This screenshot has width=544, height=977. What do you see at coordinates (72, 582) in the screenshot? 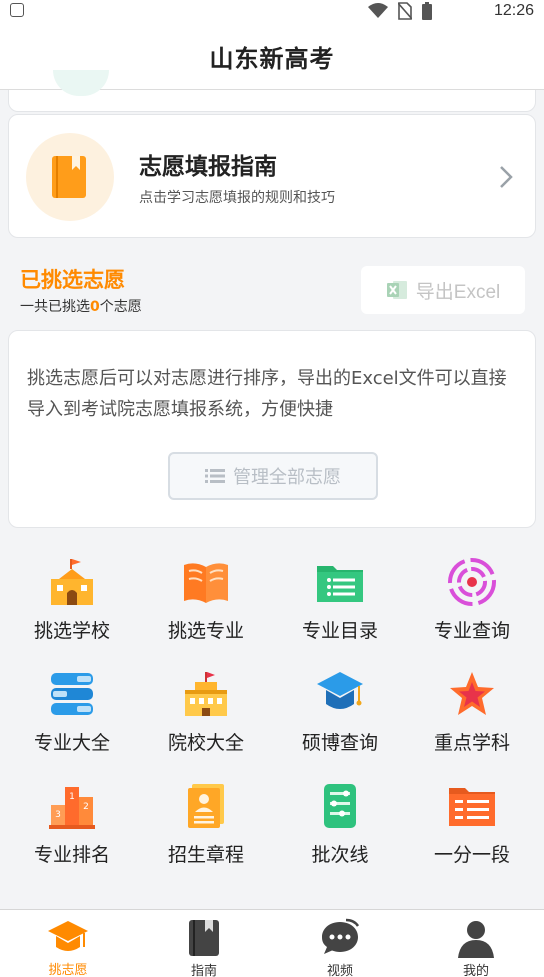
I see `school-icon` at bounding box center [72, 582].